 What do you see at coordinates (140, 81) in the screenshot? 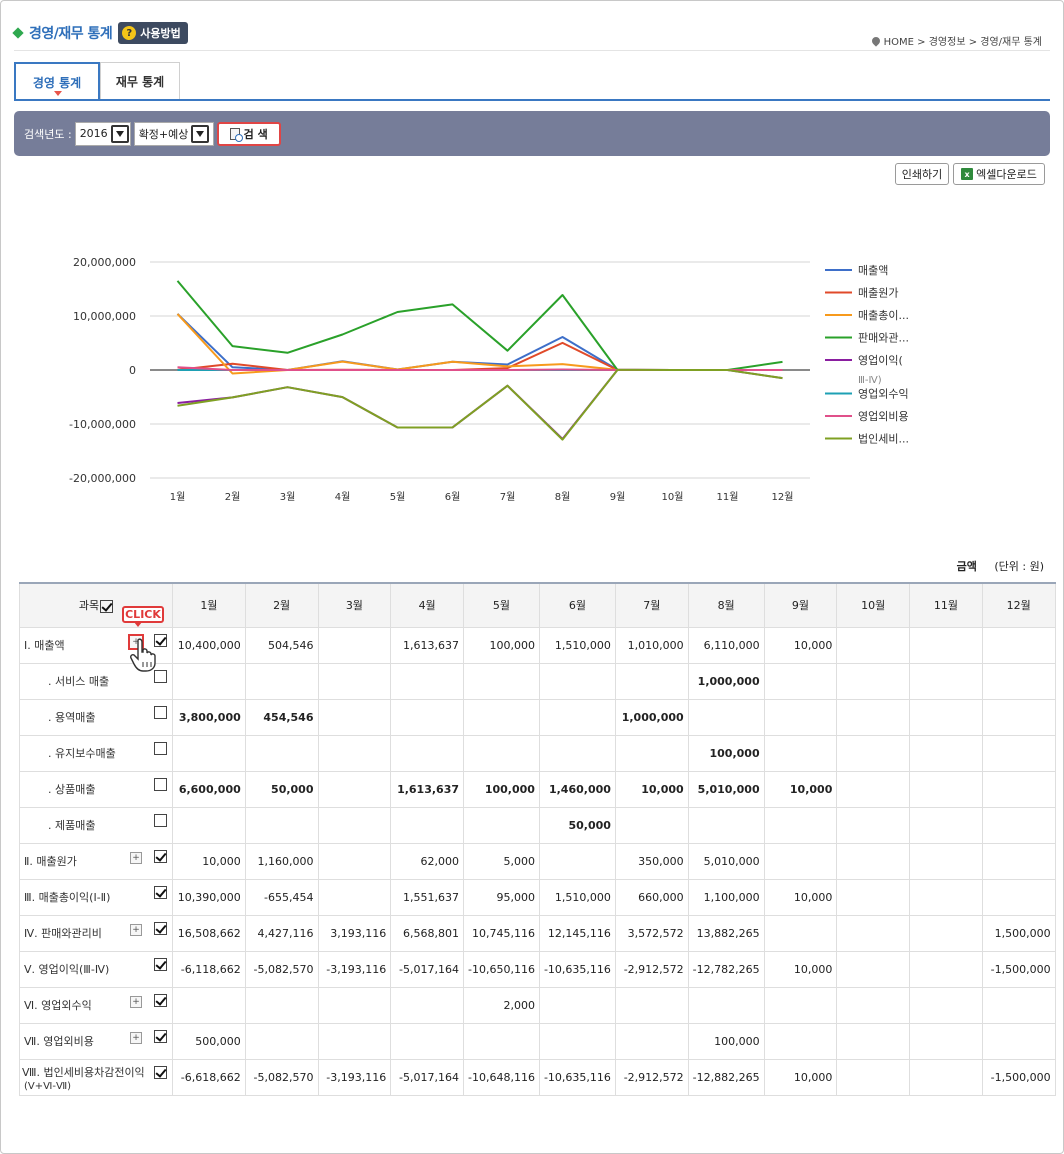
I see `tab-finance-stats: 재무 통계` at bounding box center [140, 81].